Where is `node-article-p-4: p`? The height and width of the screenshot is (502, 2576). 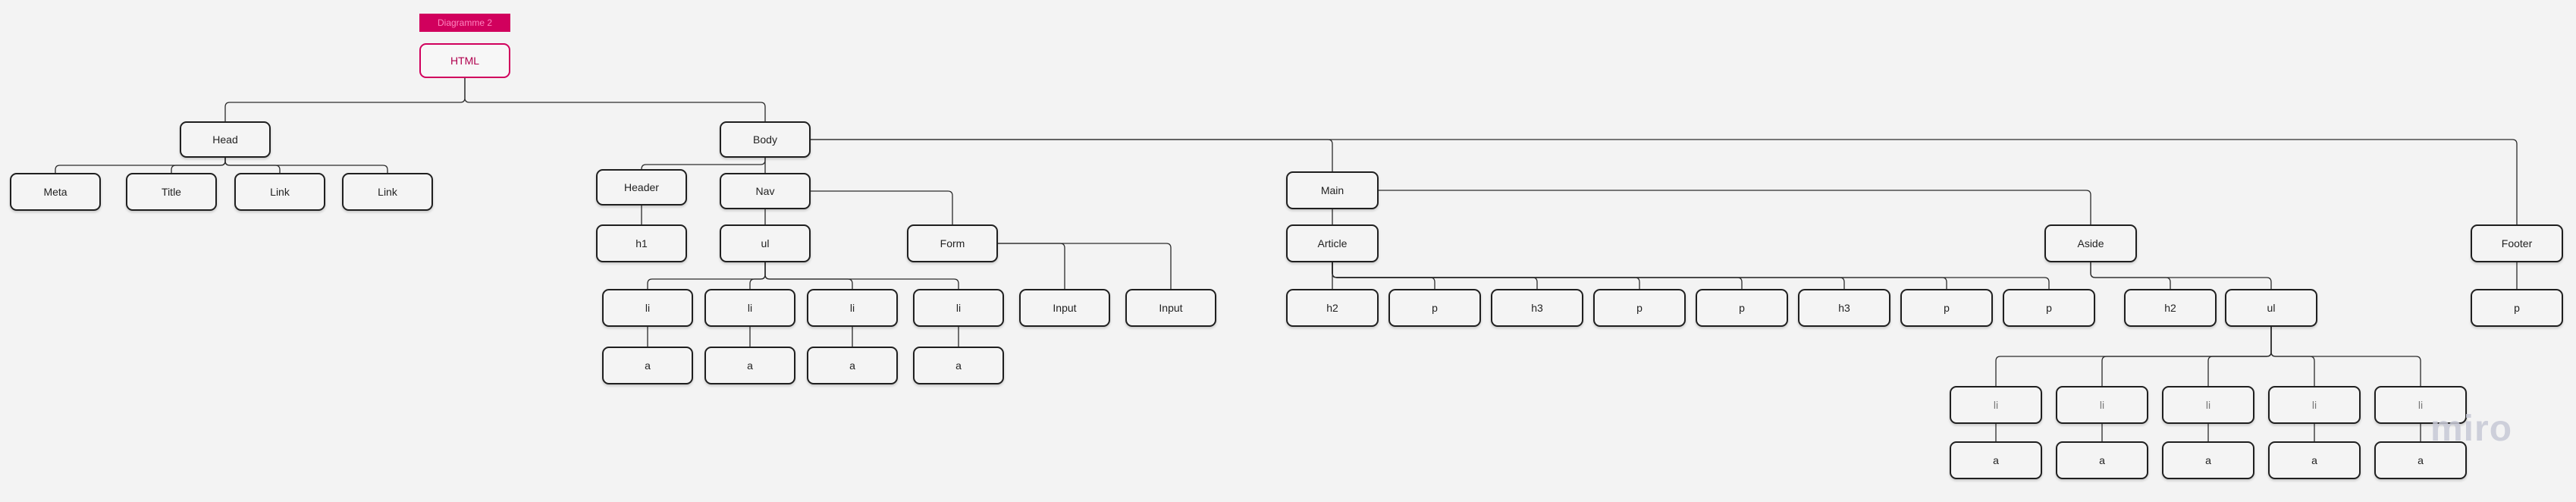 node-article-p-4: p is located at coordinates (1946, 308).